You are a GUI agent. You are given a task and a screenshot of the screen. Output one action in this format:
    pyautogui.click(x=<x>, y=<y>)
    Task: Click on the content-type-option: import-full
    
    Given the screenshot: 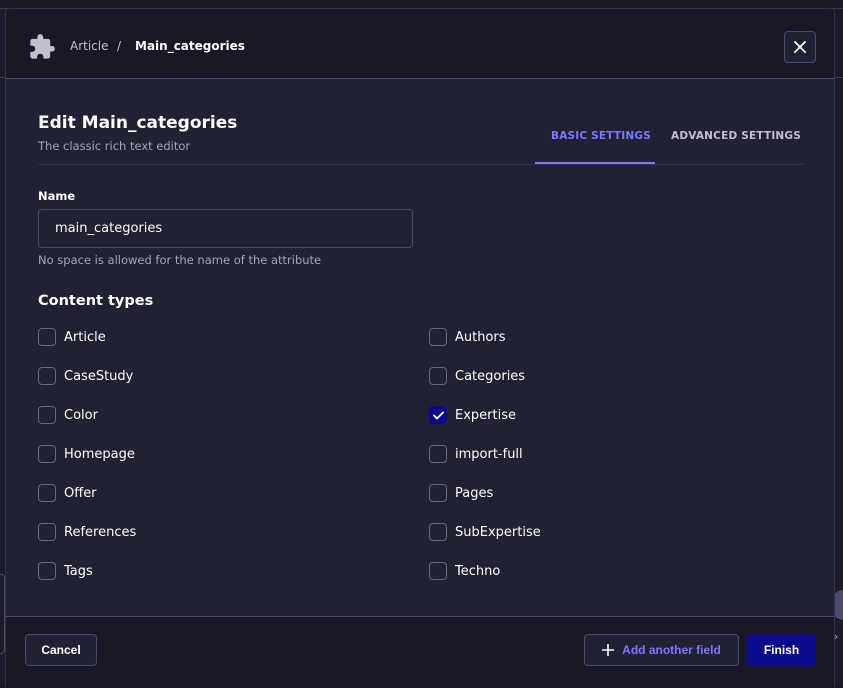 What is the action you would take?
    pyautogui.click(x=476, y=454)
    